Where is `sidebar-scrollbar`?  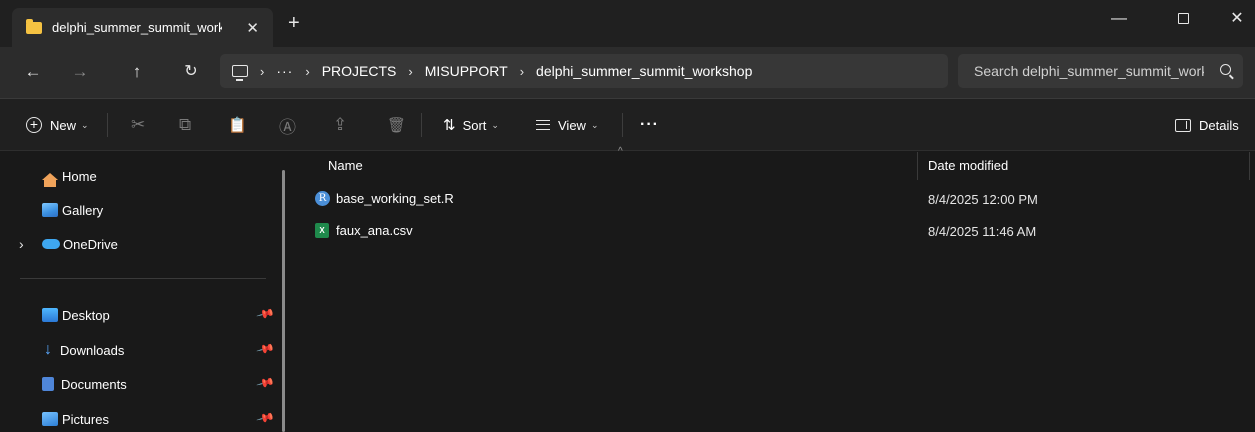 sidebar-scrollbar is located at coordinates (283, 301).